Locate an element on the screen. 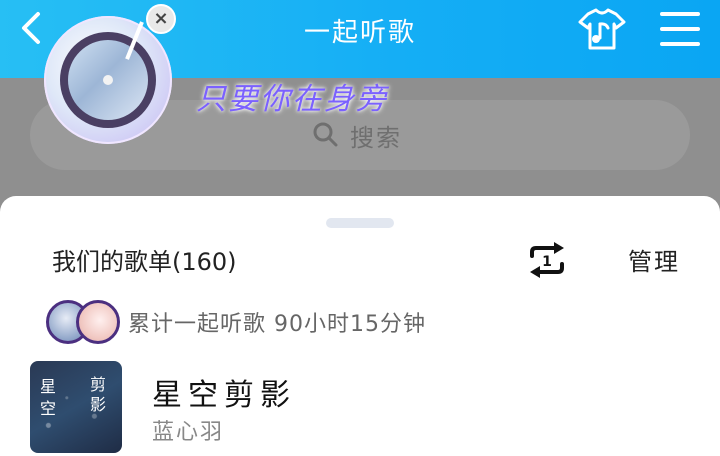  listener-avatars is located at coordinates (83, 322).